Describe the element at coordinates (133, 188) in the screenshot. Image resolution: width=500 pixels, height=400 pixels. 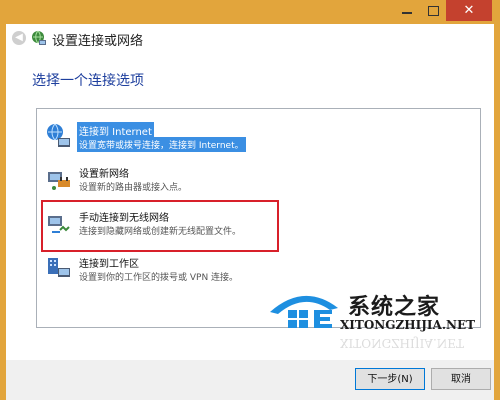
I see `option-description: 设置新的路由器或接入点。` at that location.